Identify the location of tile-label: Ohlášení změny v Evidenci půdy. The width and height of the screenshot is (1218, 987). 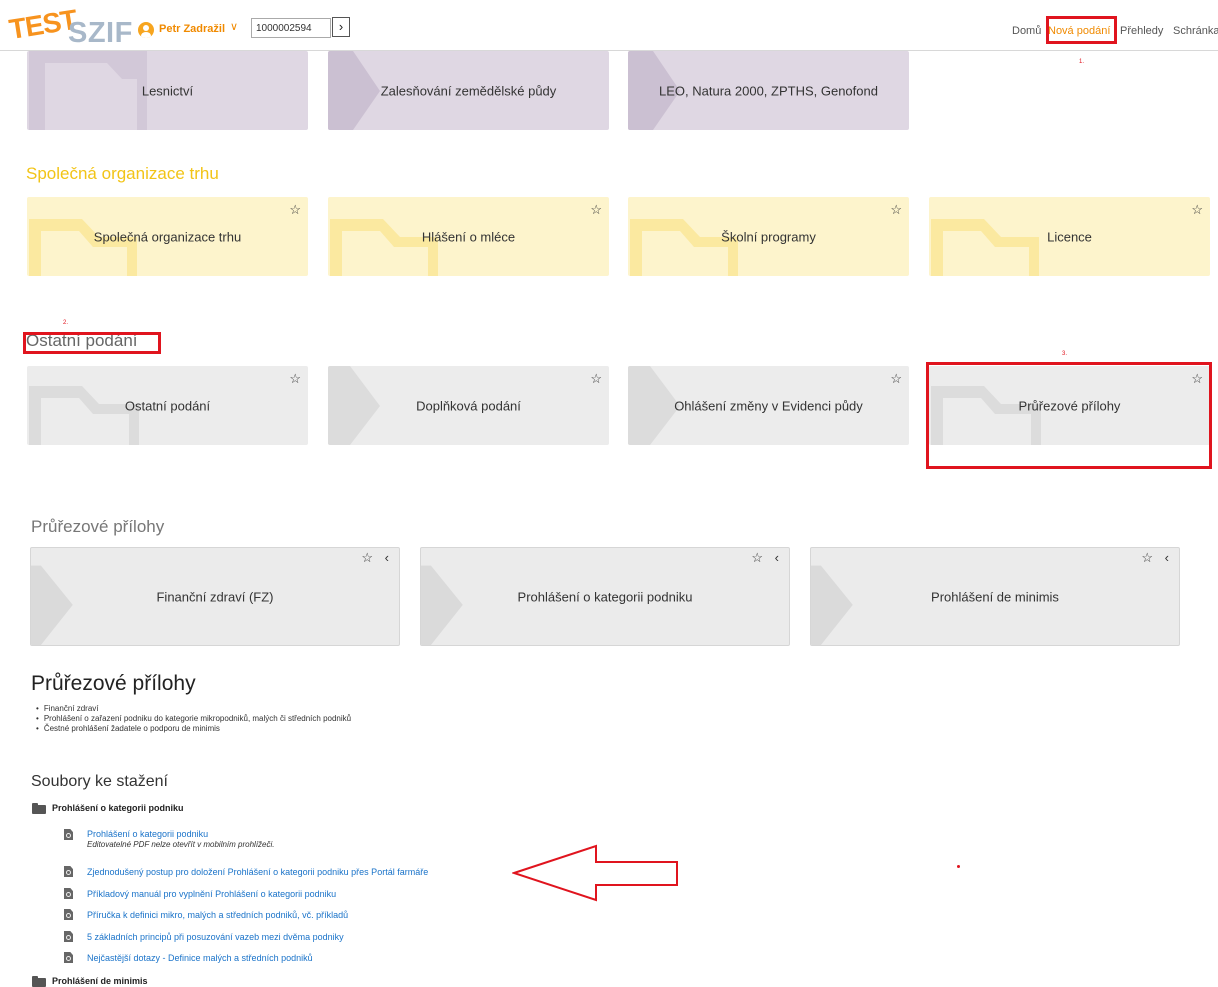
(768, 405).